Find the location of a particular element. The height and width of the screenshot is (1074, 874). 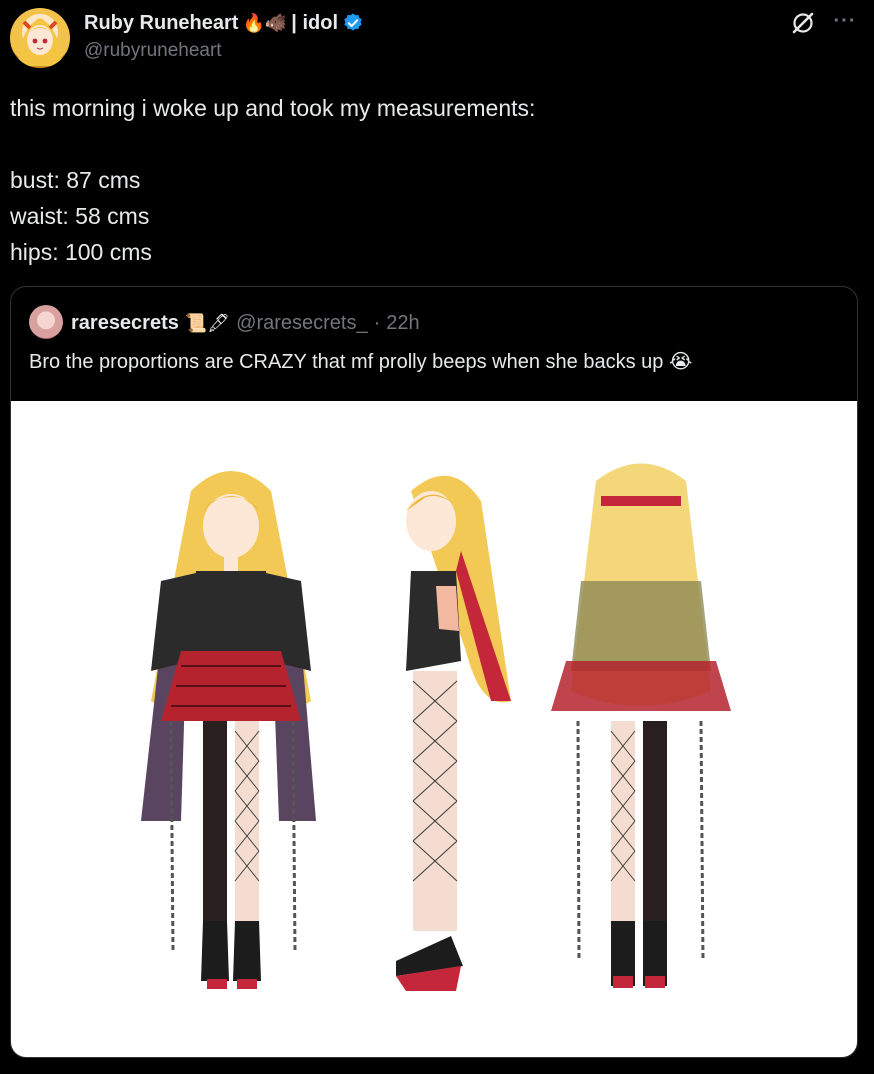

author-badge-emojis: 🔥🐗 is located at coordinates (265, 23).